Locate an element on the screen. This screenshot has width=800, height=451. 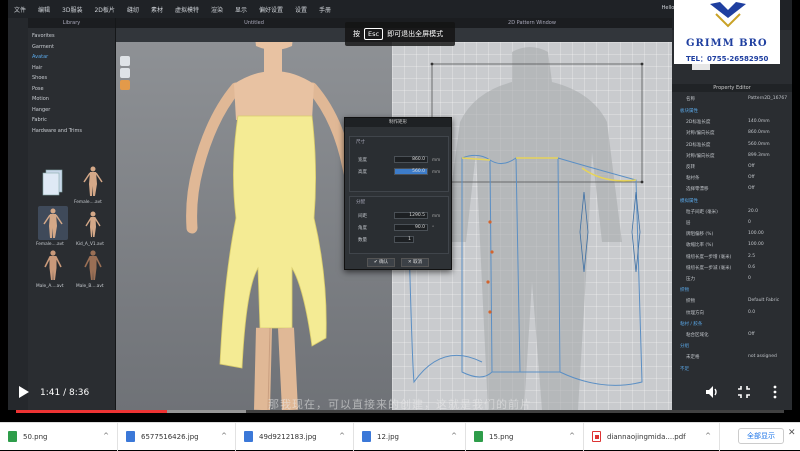
property-value: 0.0 is located at coordinates (751, 312).